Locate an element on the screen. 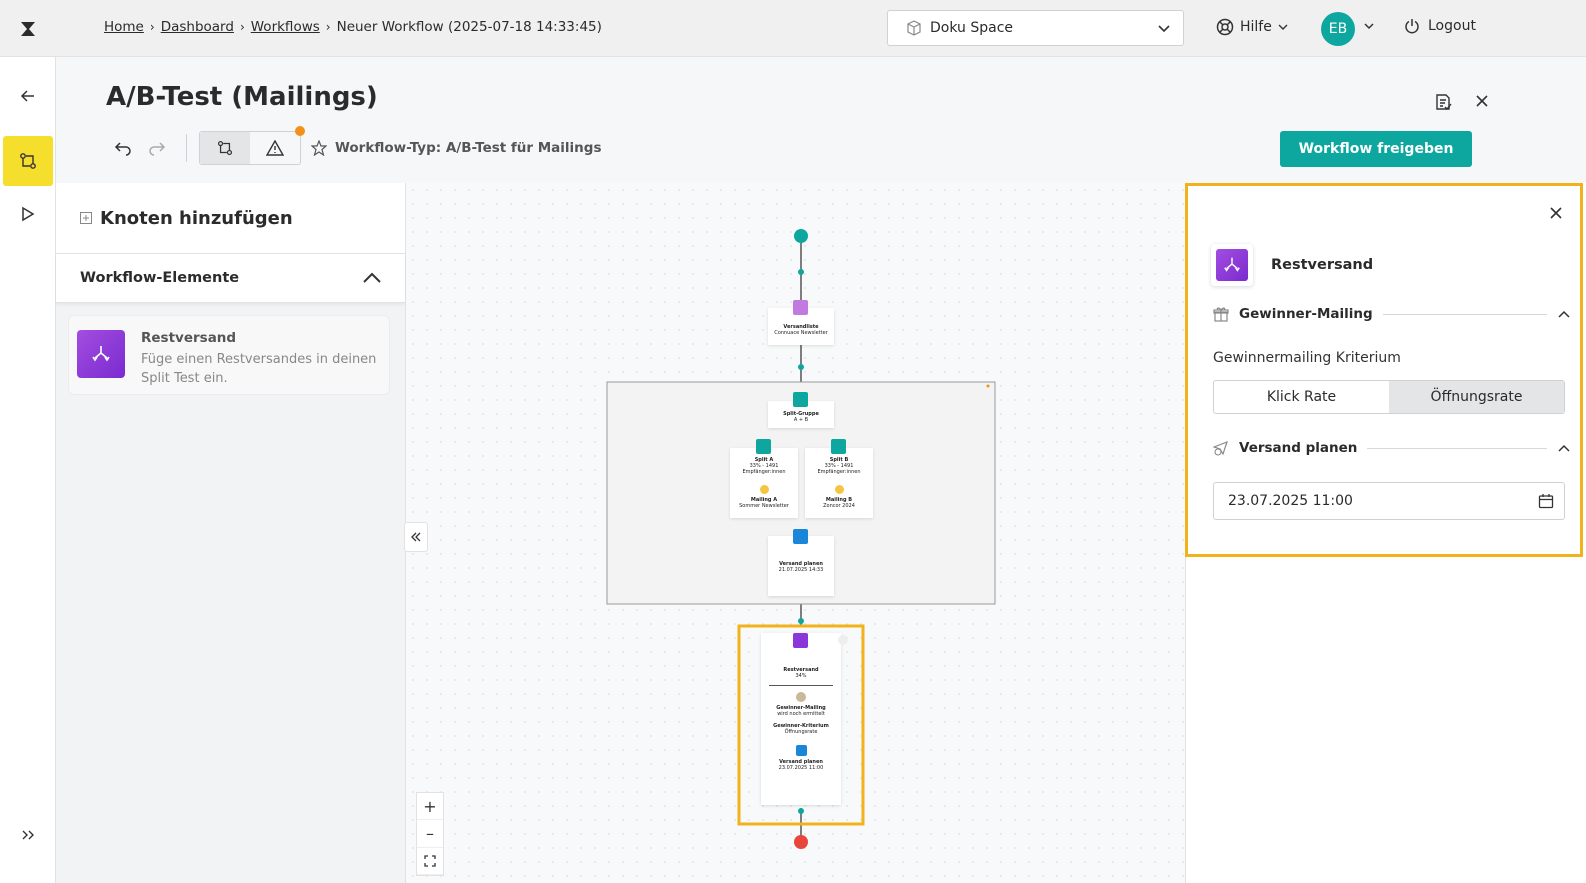  arrow-left-icon is located at coordinates (27, 96).